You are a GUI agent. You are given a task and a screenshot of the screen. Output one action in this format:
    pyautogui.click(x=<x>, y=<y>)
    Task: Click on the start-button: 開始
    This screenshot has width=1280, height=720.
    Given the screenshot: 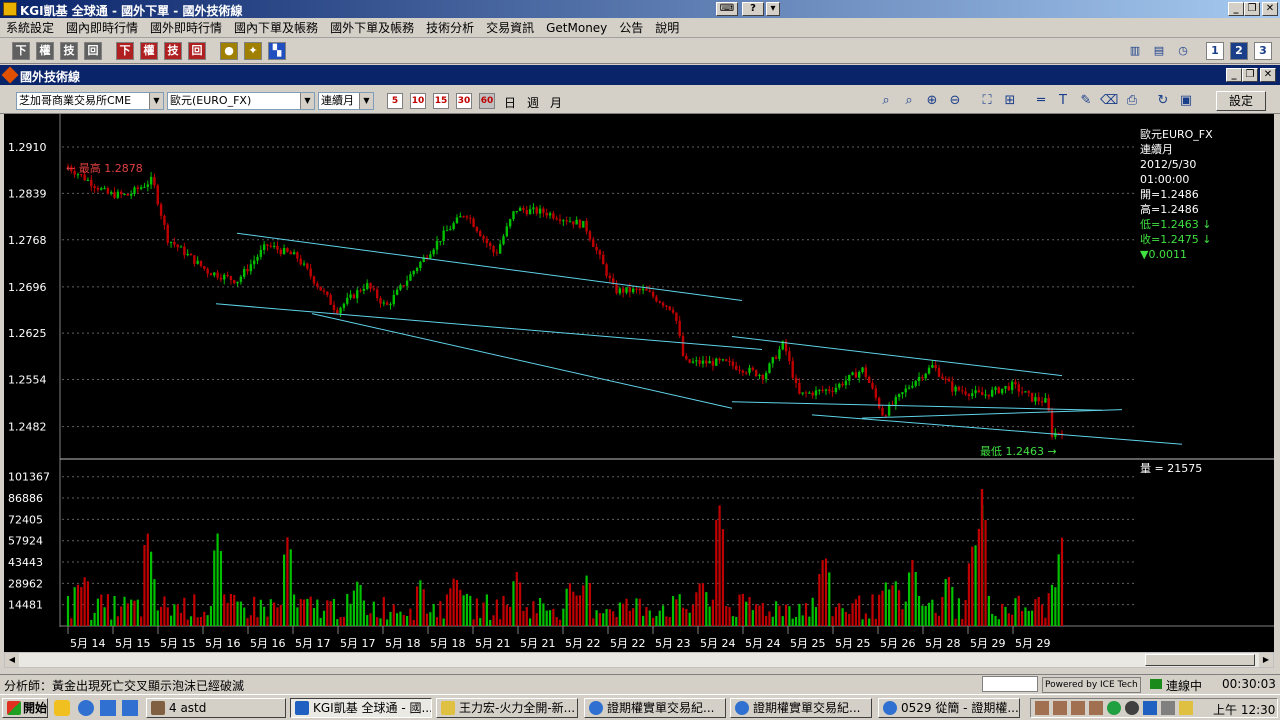 What is the action you would take?
    pyautogui.click(x=25, y=708)
    